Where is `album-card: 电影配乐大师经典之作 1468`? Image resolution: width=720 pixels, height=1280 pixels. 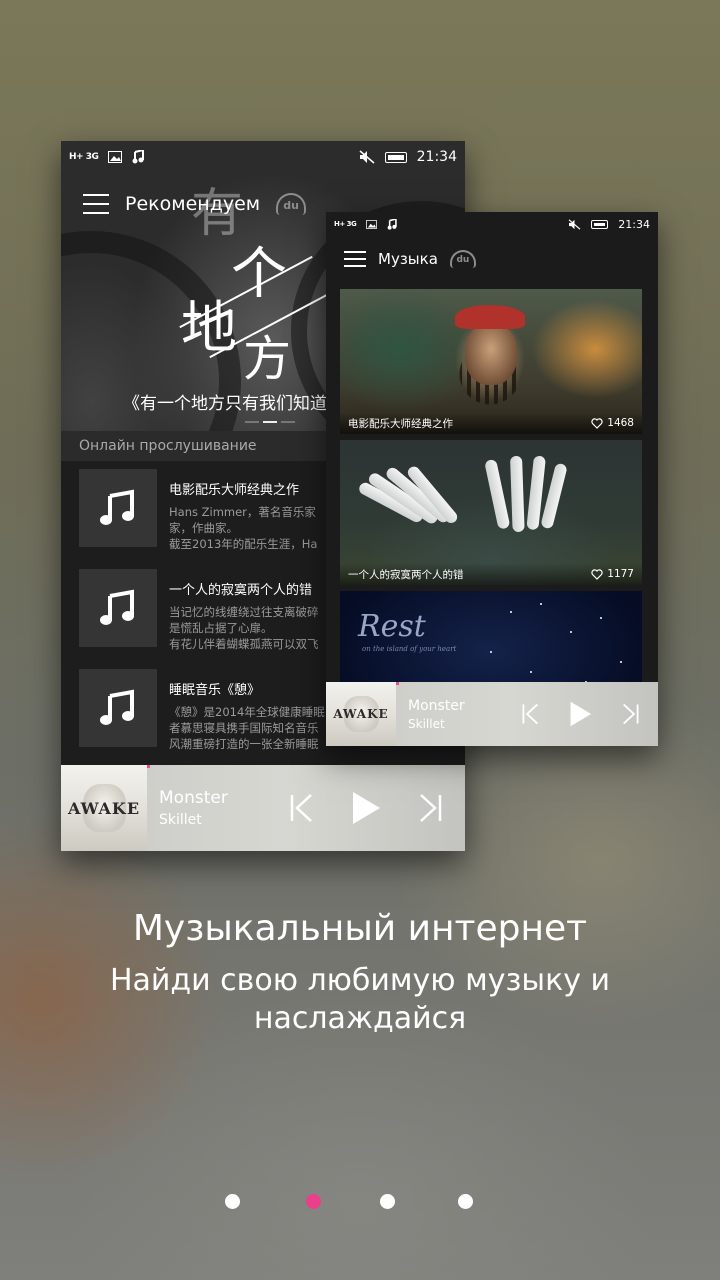
album-card: 电影配乐大师经典之作 1468 is located at coordinates (491, 361).